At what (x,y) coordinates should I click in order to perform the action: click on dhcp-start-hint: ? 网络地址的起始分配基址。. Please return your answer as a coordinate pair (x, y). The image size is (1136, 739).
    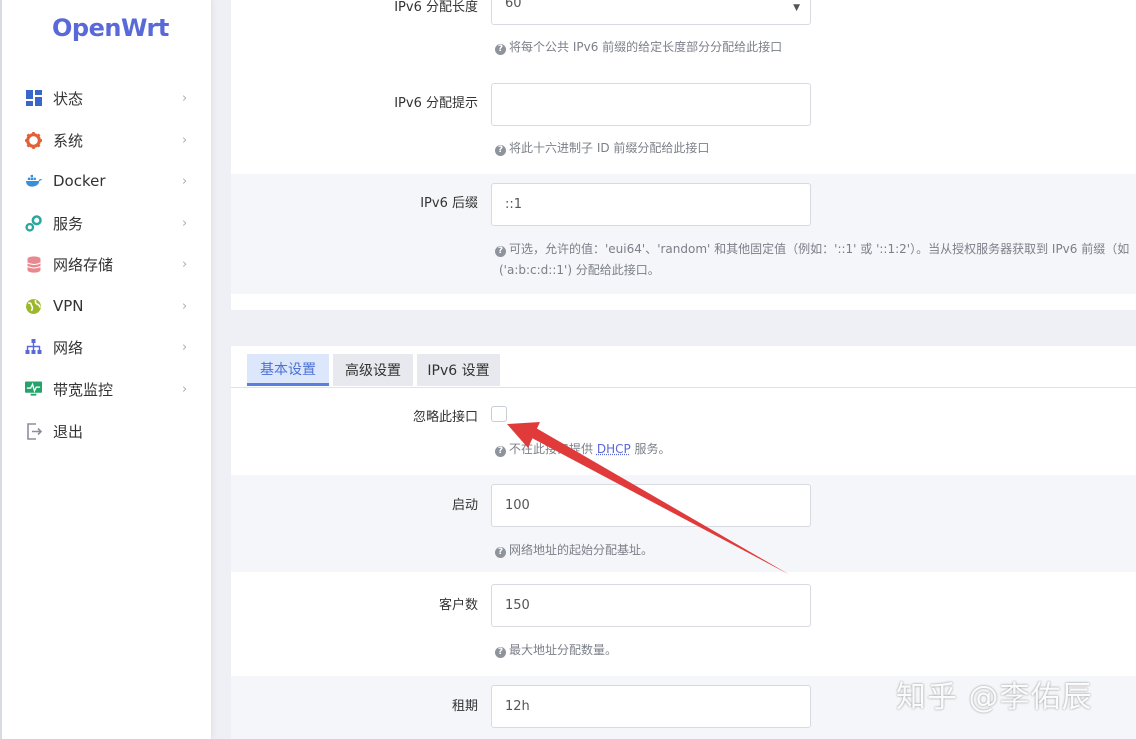
    Looking at the image, I should click on (574, 549).